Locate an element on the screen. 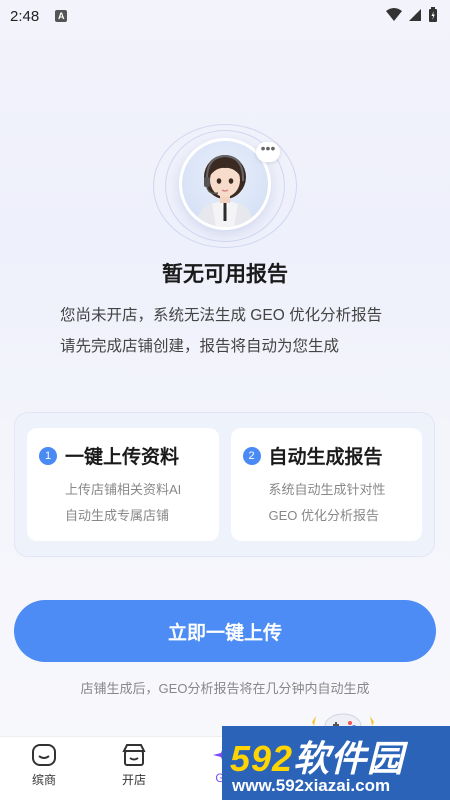 The image size is (450, 800). tab-binshang: 缤商 is located at coordinates (44, 764).